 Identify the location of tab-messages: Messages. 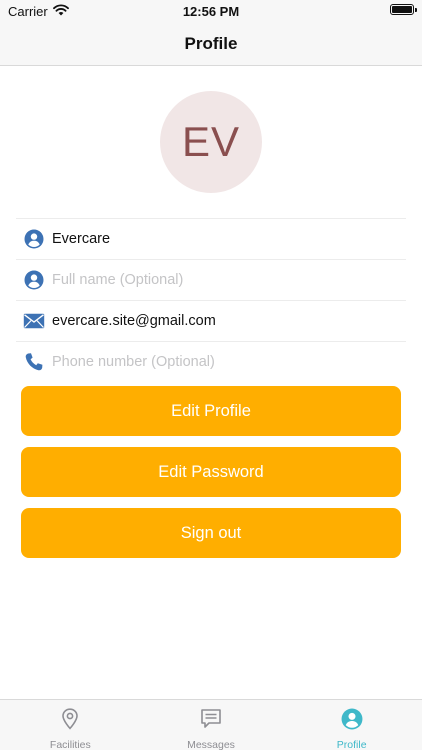
(211, 725).